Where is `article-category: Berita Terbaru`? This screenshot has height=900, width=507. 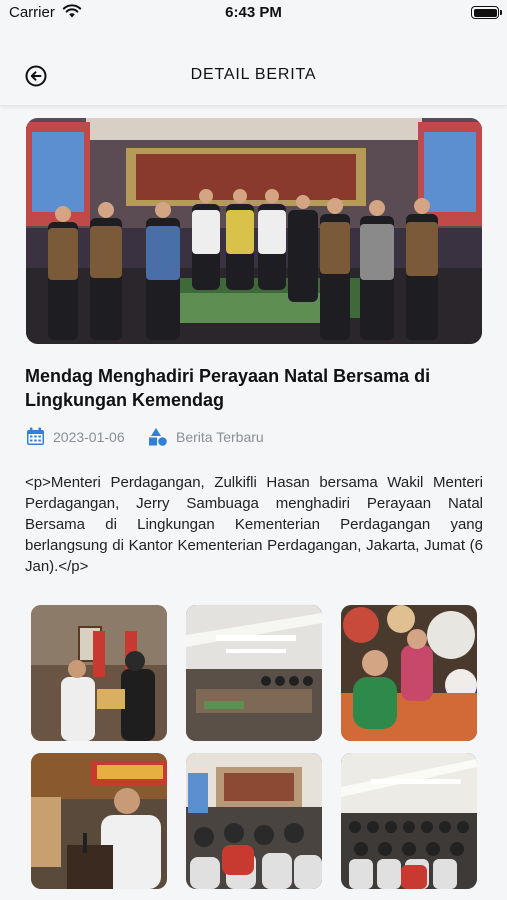 article-category: Berita Terbaru is located at coordinates (206, 436).